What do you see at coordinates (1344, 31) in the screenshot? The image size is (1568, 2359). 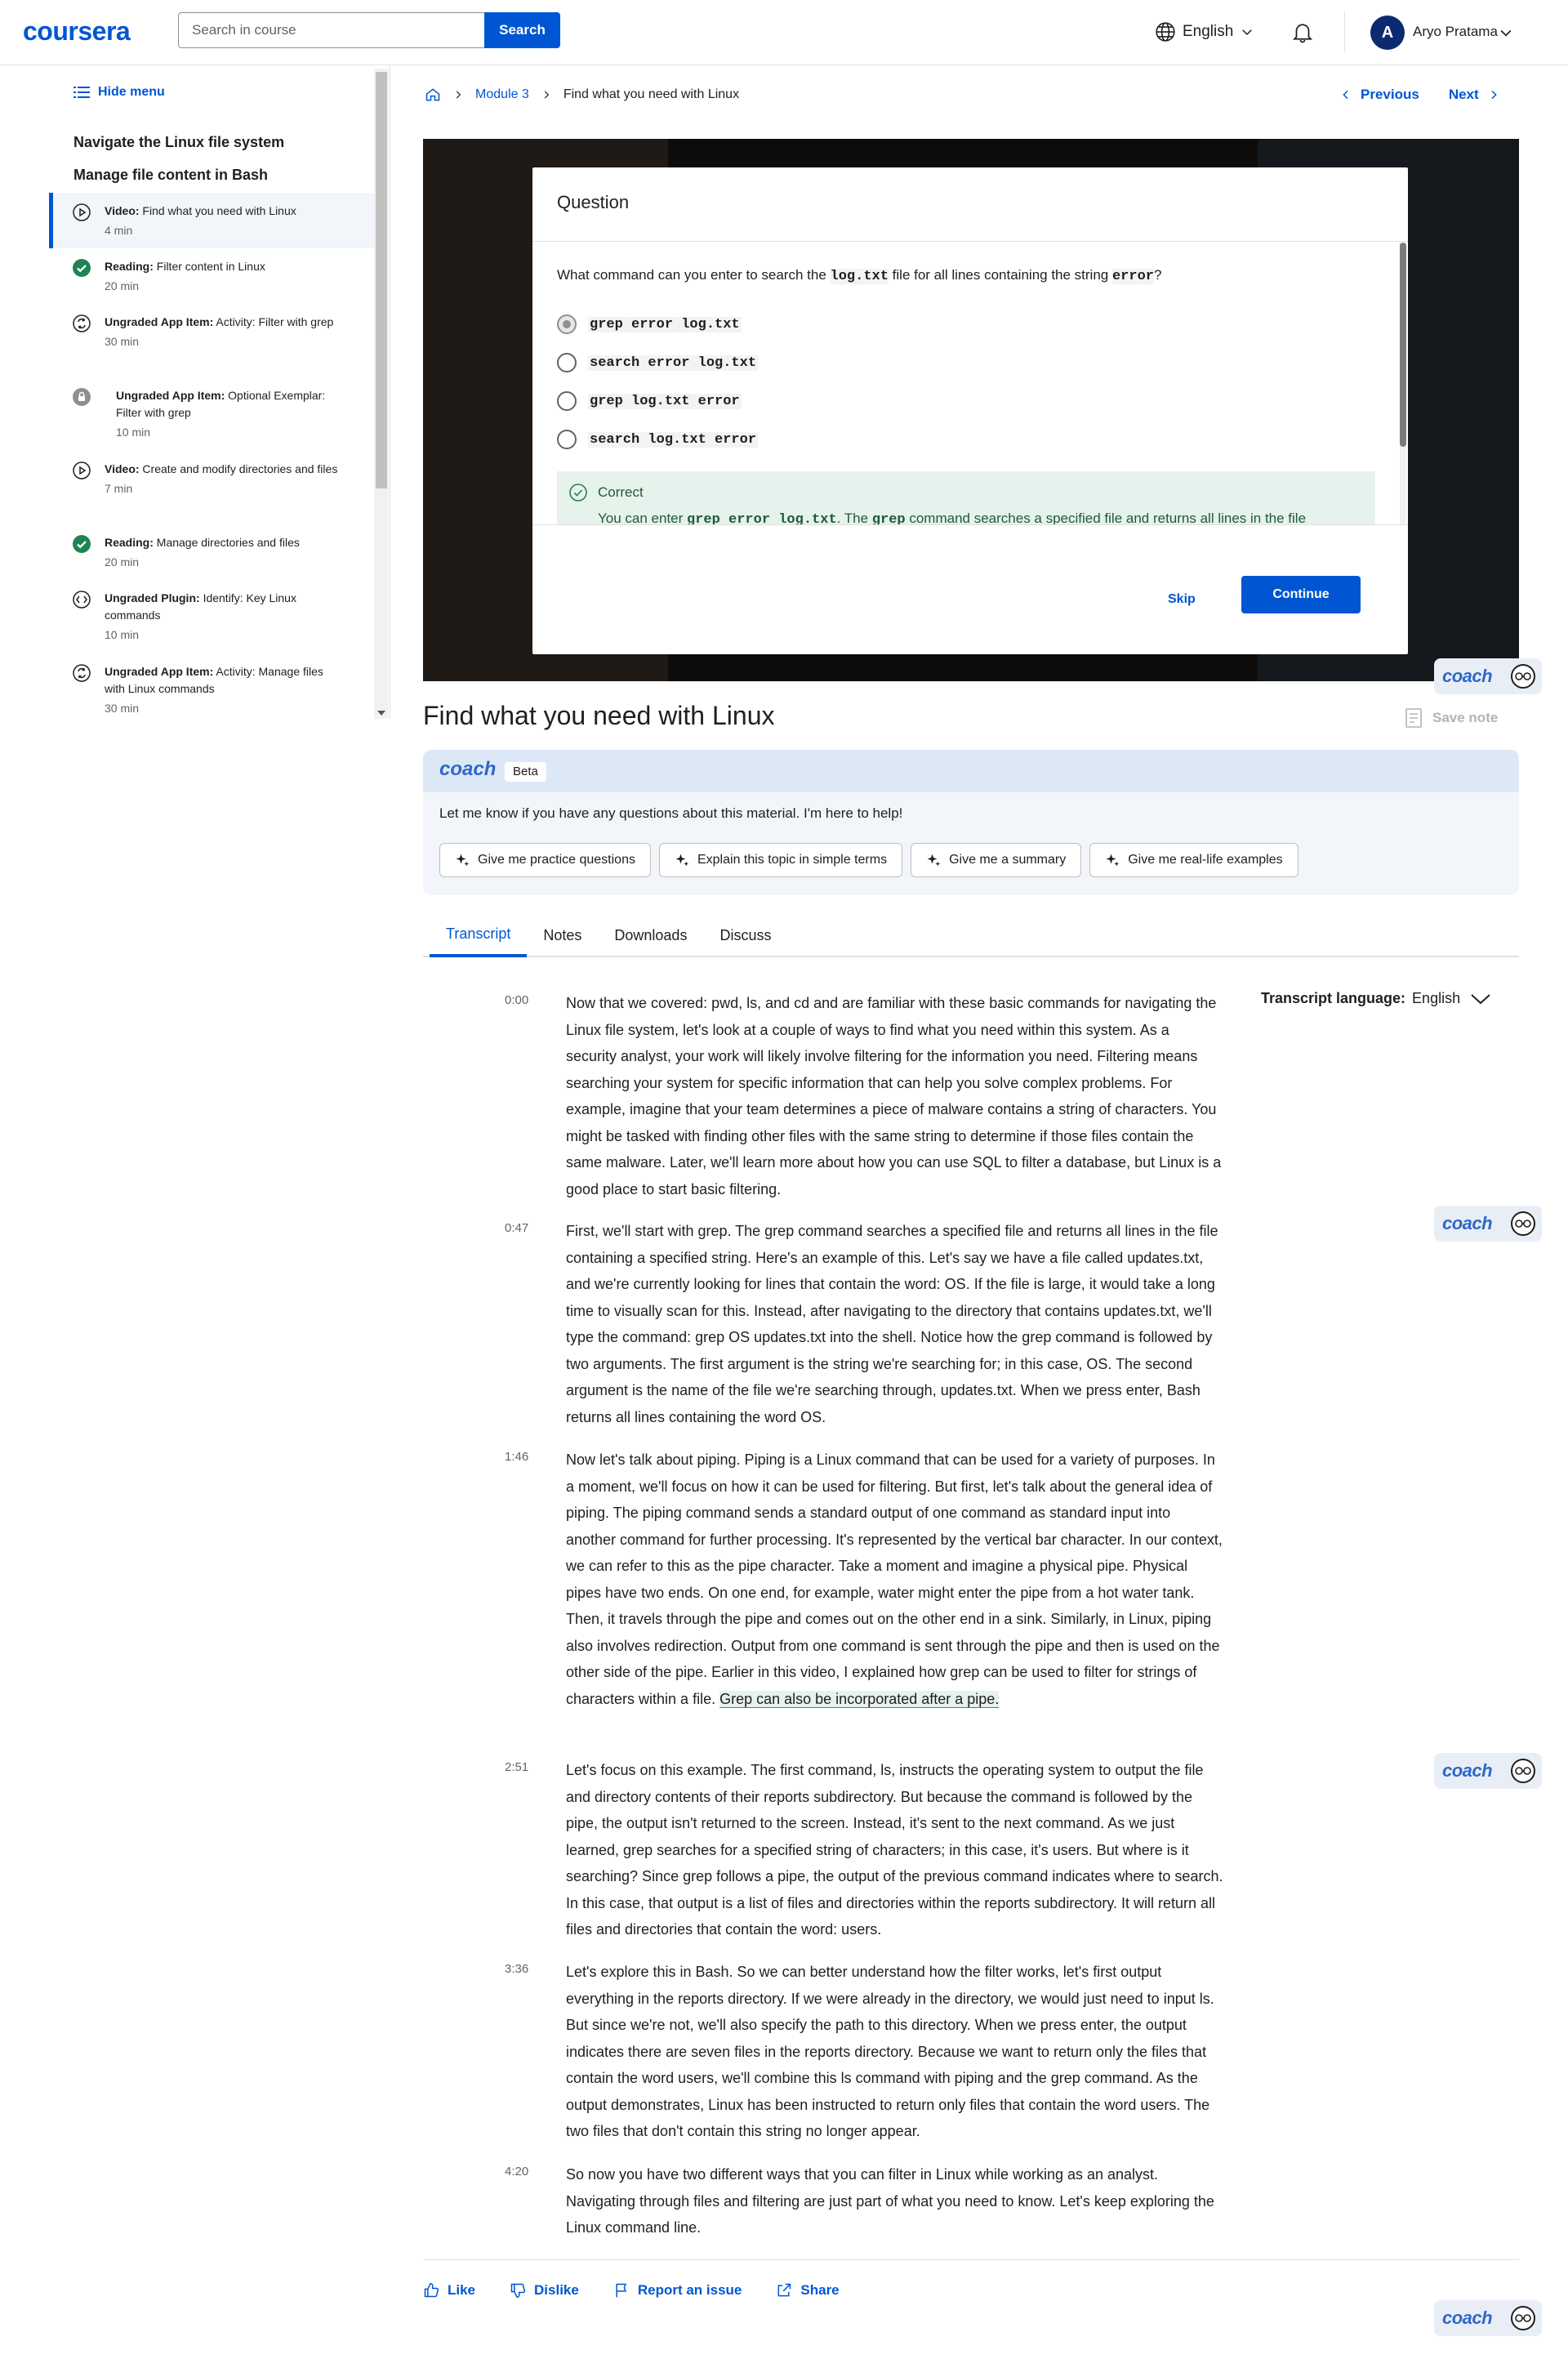 I see `header-divider` at bounding box center [1344, 31].